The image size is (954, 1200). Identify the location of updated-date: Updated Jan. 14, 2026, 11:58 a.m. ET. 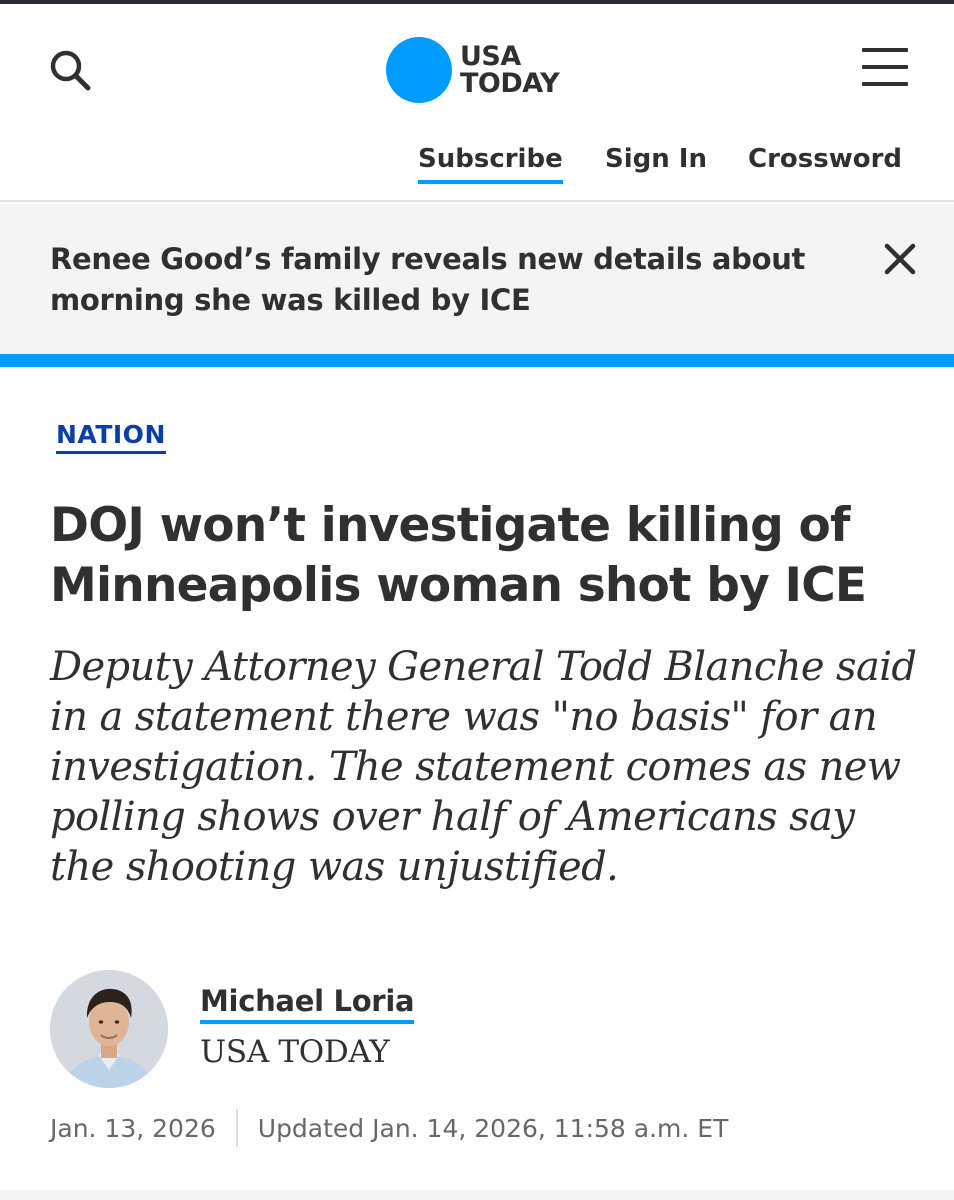
(493, 1128).